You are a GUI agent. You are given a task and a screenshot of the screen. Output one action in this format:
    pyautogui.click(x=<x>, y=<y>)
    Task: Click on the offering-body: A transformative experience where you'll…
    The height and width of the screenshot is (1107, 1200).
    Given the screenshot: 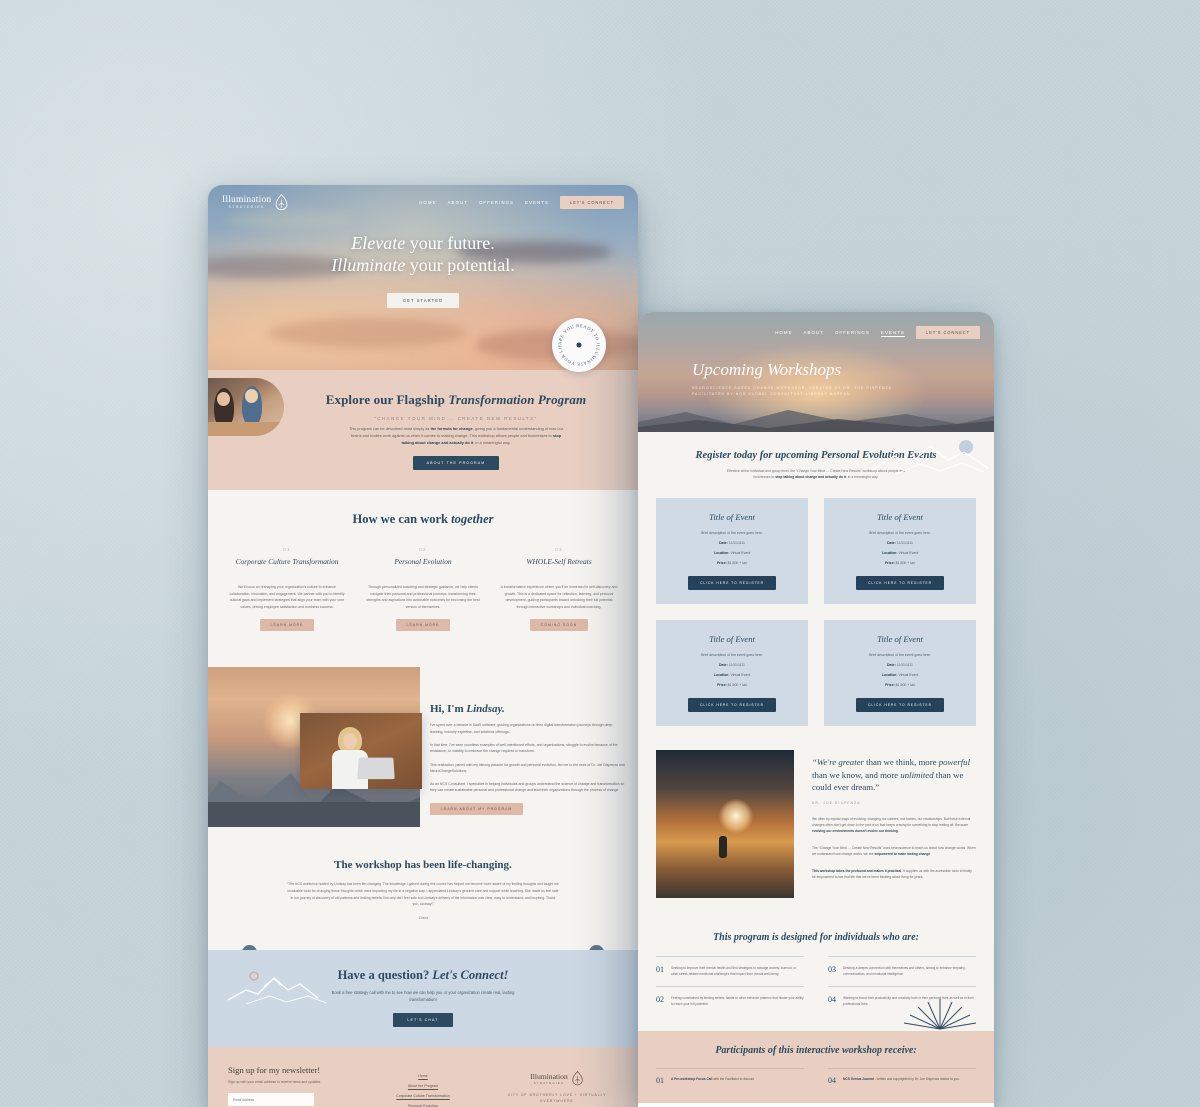 What is the action you would take?
    pyautogui.click(x=559, y=597)
    